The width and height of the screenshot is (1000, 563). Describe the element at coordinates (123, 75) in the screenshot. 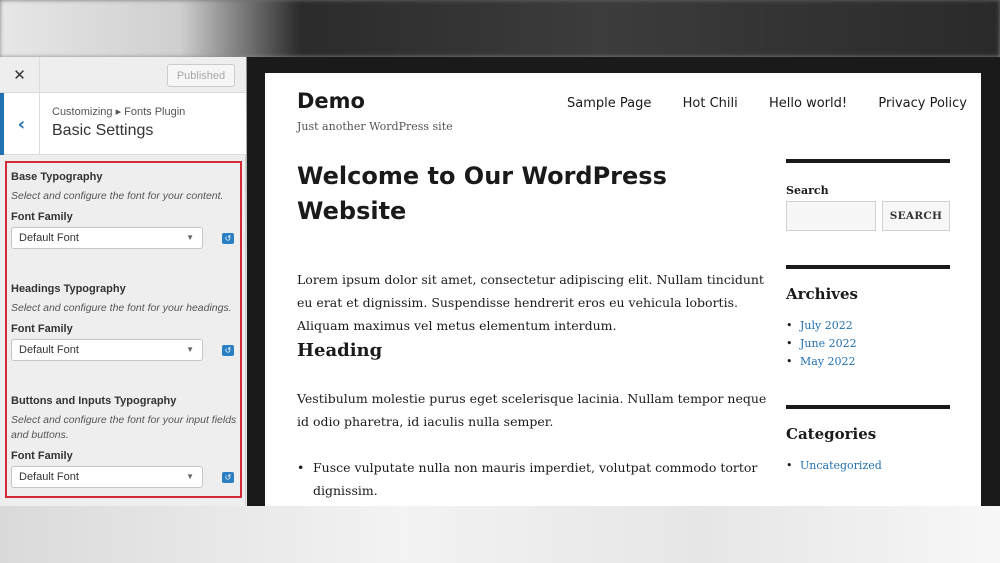

I see `customizer-header: ✕ Published` at that location.